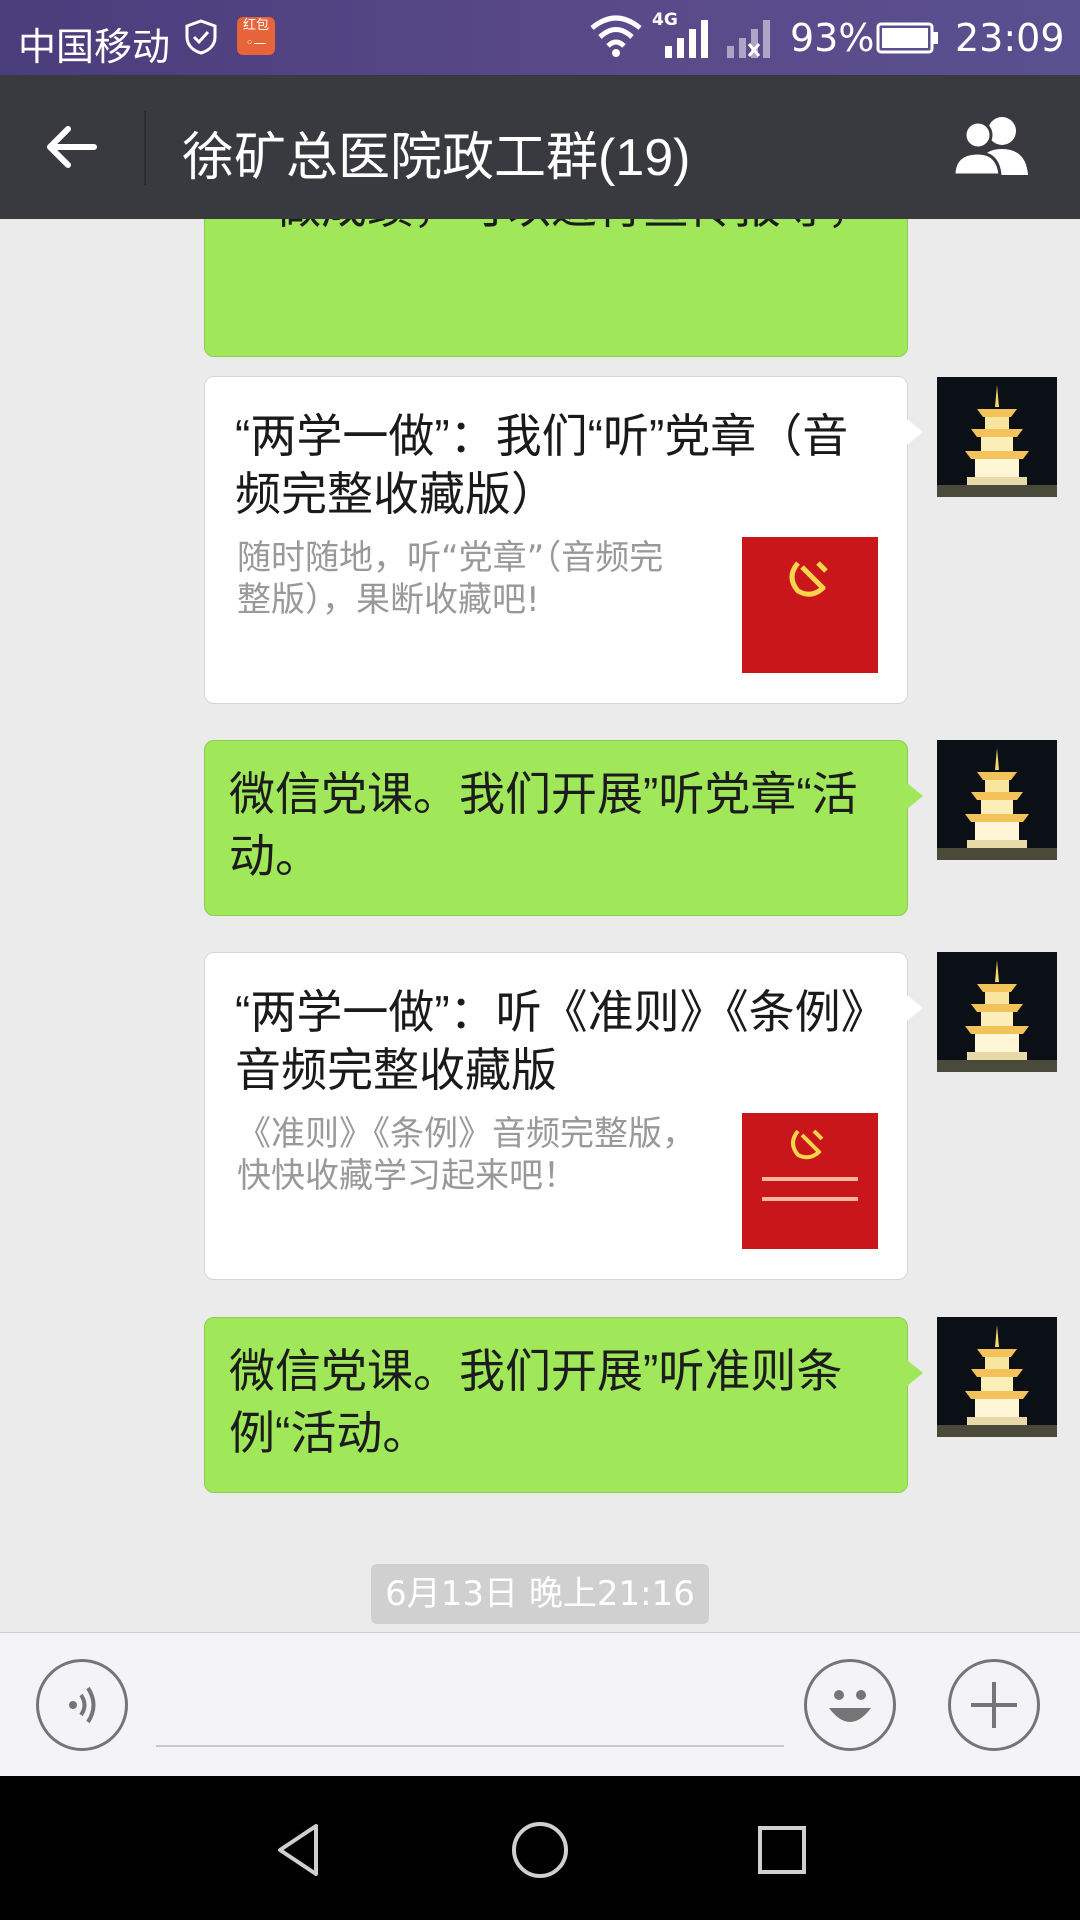  What do you see at coordinates (201, 37) in the screenshot?
I see `shield-icon` at bounding box center [201, 37].